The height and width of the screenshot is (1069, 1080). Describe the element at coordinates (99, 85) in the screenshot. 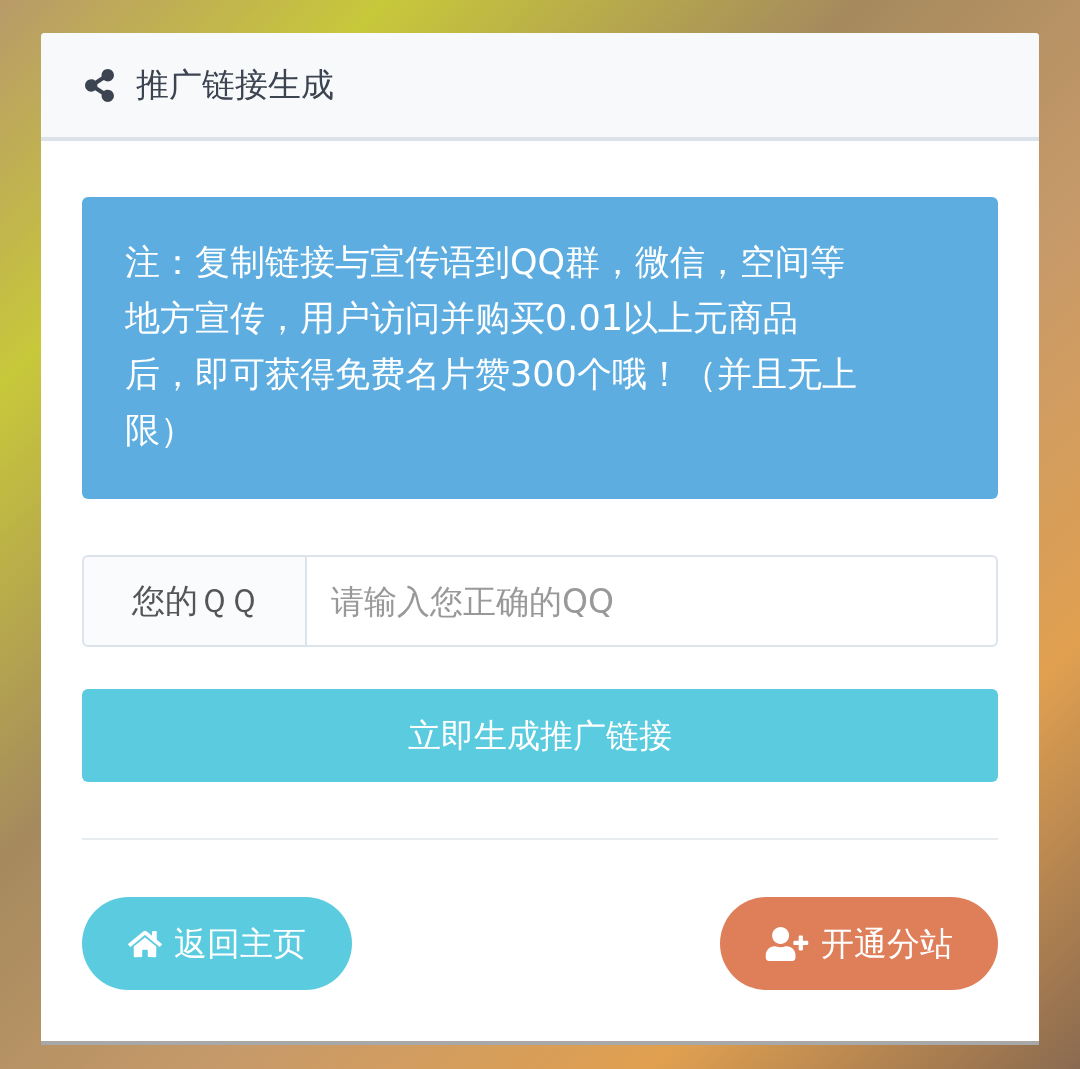

I see `share-icon` at that location.